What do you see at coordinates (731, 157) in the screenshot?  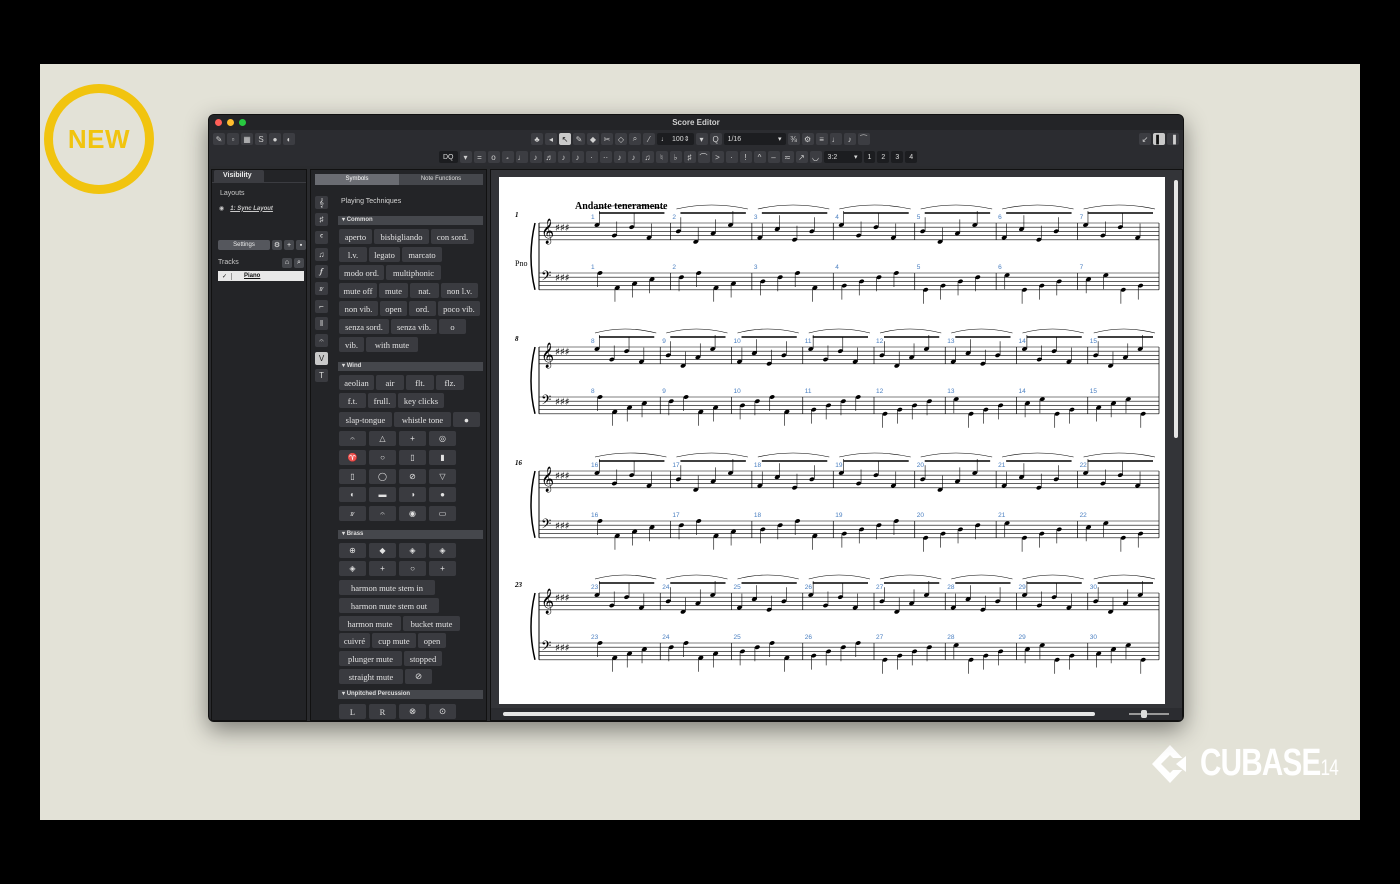 I see `staccato-icon: ·` at bounding box center [731, 157].